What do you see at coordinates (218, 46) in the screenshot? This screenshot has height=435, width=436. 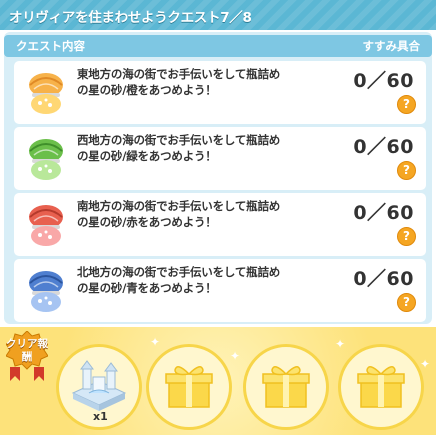 I see `quest-table-header: クエスト内容 すすみ具合` at bounding box center [218, 46].